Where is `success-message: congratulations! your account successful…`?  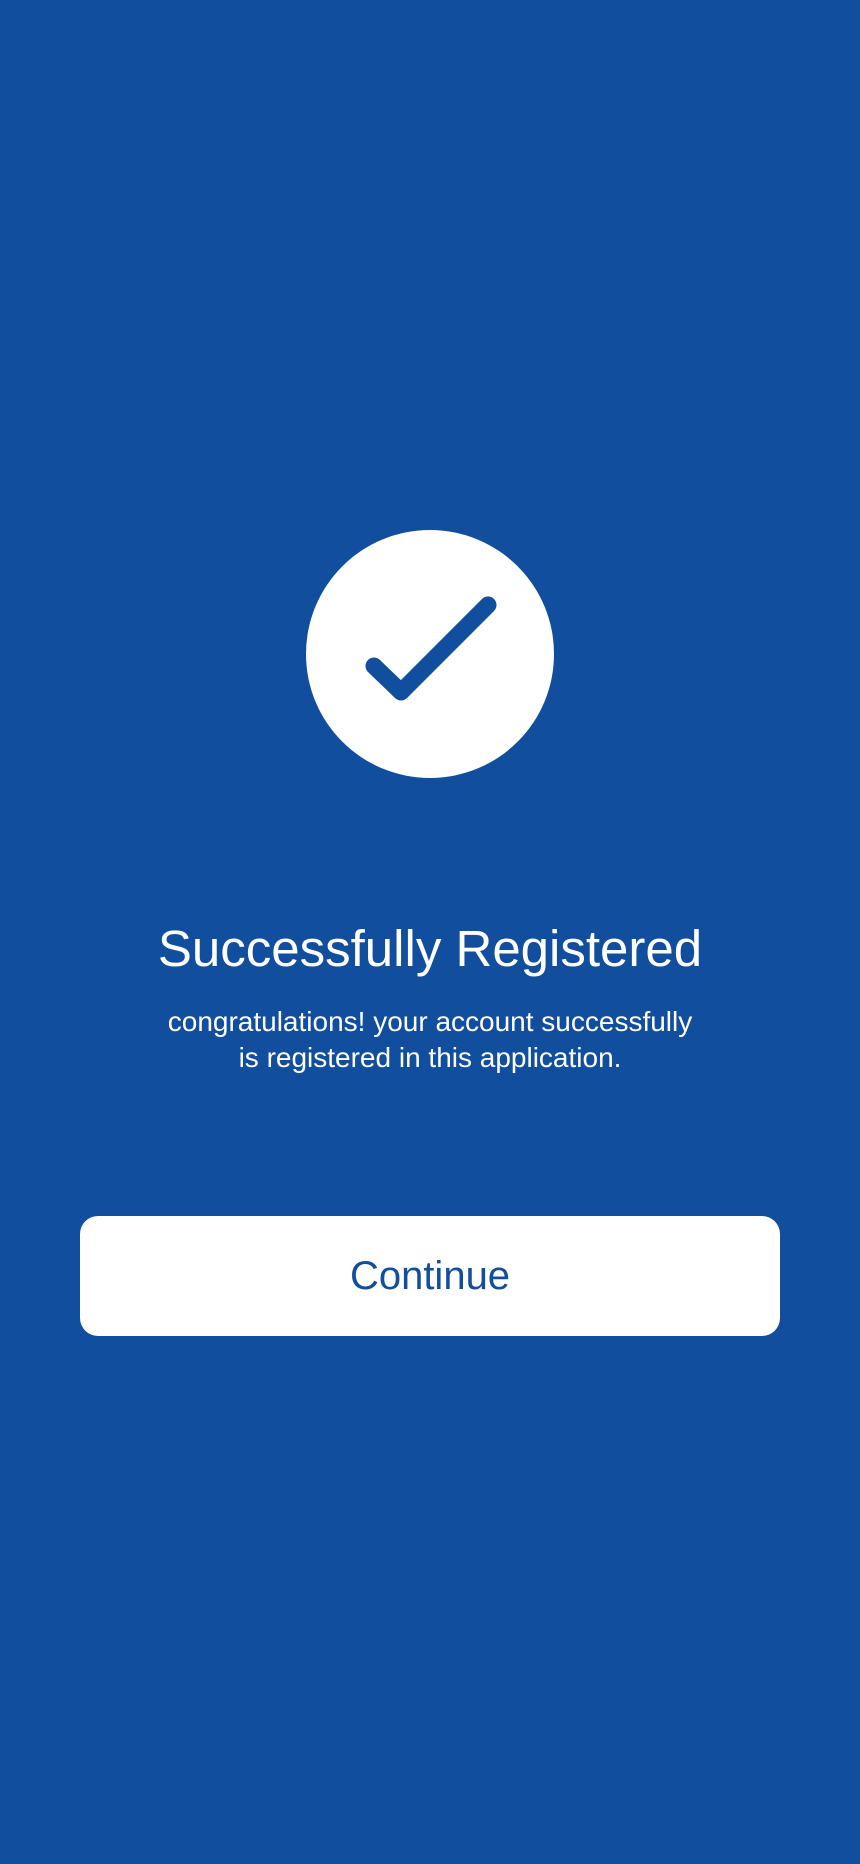
success-message: congratulations! your account successful… is located at coordinates (430, 1040).